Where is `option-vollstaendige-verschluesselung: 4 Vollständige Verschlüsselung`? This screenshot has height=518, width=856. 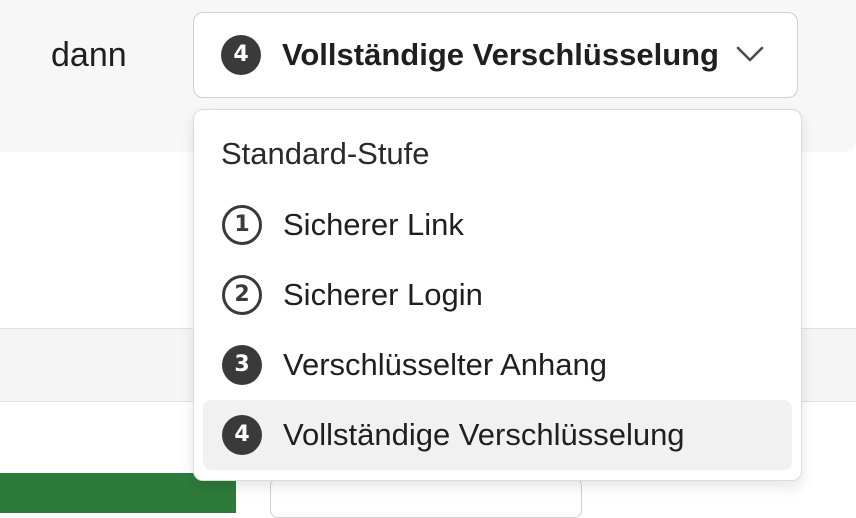 option-vollstaendige-verschluesselung: 4 Vollständige Verschlüsselung is located at coordinates (497, 435).